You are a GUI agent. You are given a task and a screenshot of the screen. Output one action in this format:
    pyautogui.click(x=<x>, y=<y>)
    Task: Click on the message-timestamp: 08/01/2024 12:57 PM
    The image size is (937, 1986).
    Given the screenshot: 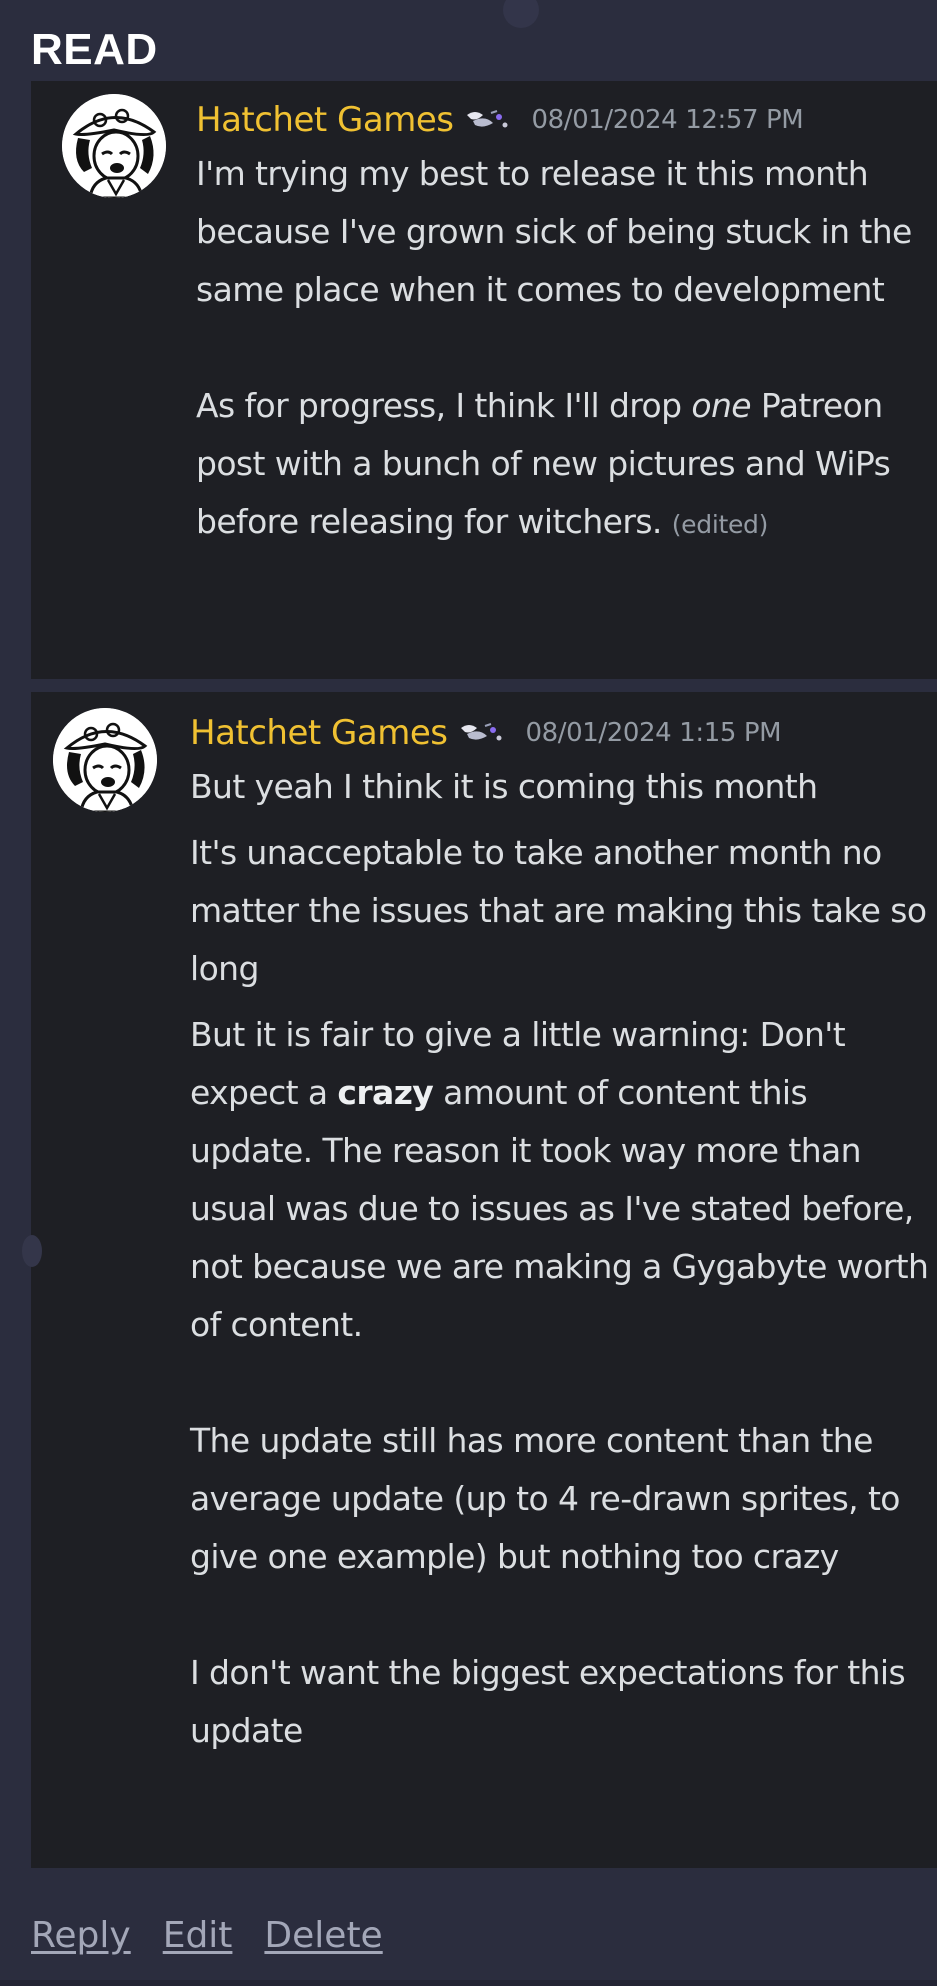 What is the action you would take?
    pyautogui.click(x=667, y=120)
    